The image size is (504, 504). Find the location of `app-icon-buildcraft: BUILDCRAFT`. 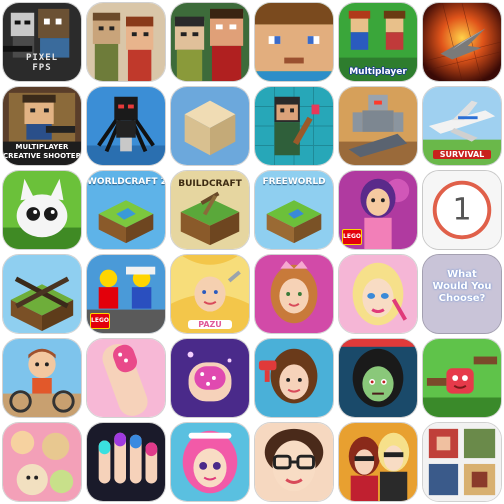

app-icon-buildcraft: BUILDCRAFT is located at coordinates (210, 210).